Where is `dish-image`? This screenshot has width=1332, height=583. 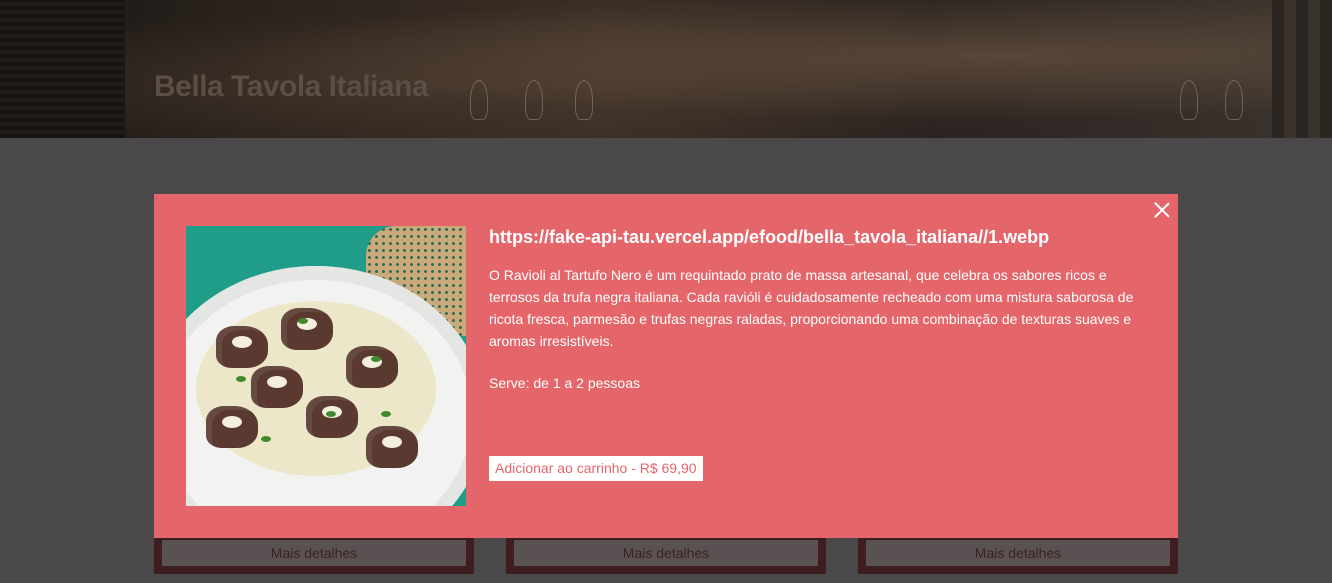
dish-image is located at coordinates (326, 366).